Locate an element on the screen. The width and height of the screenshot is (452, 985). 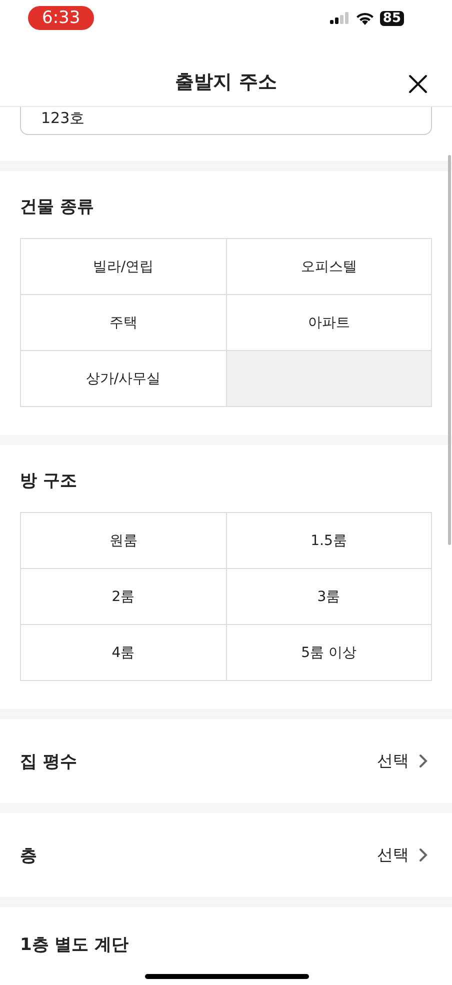
picker-row: 집 평수 선택 is located at coordinates (226, 761).